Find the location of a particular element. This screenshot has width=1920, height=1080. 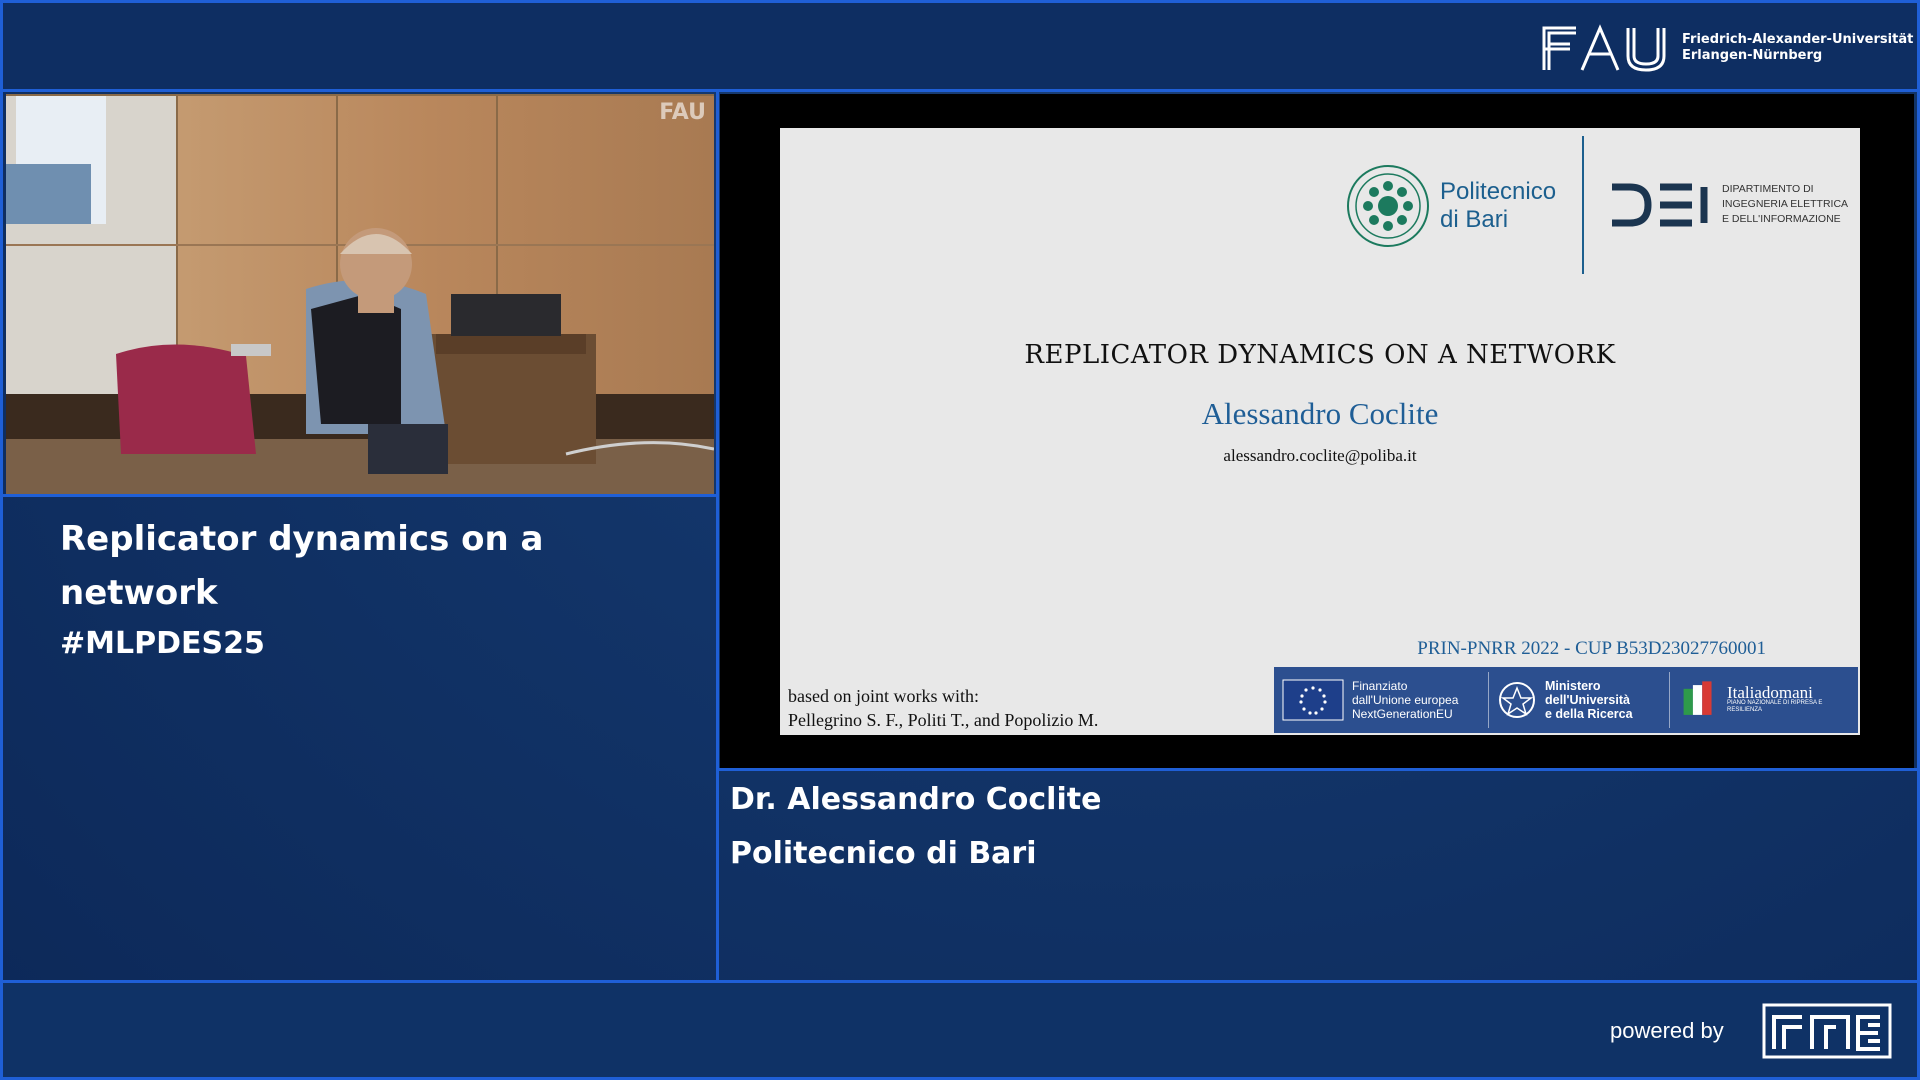

fme-logo-icon is located at coordinates (1827, 1031).